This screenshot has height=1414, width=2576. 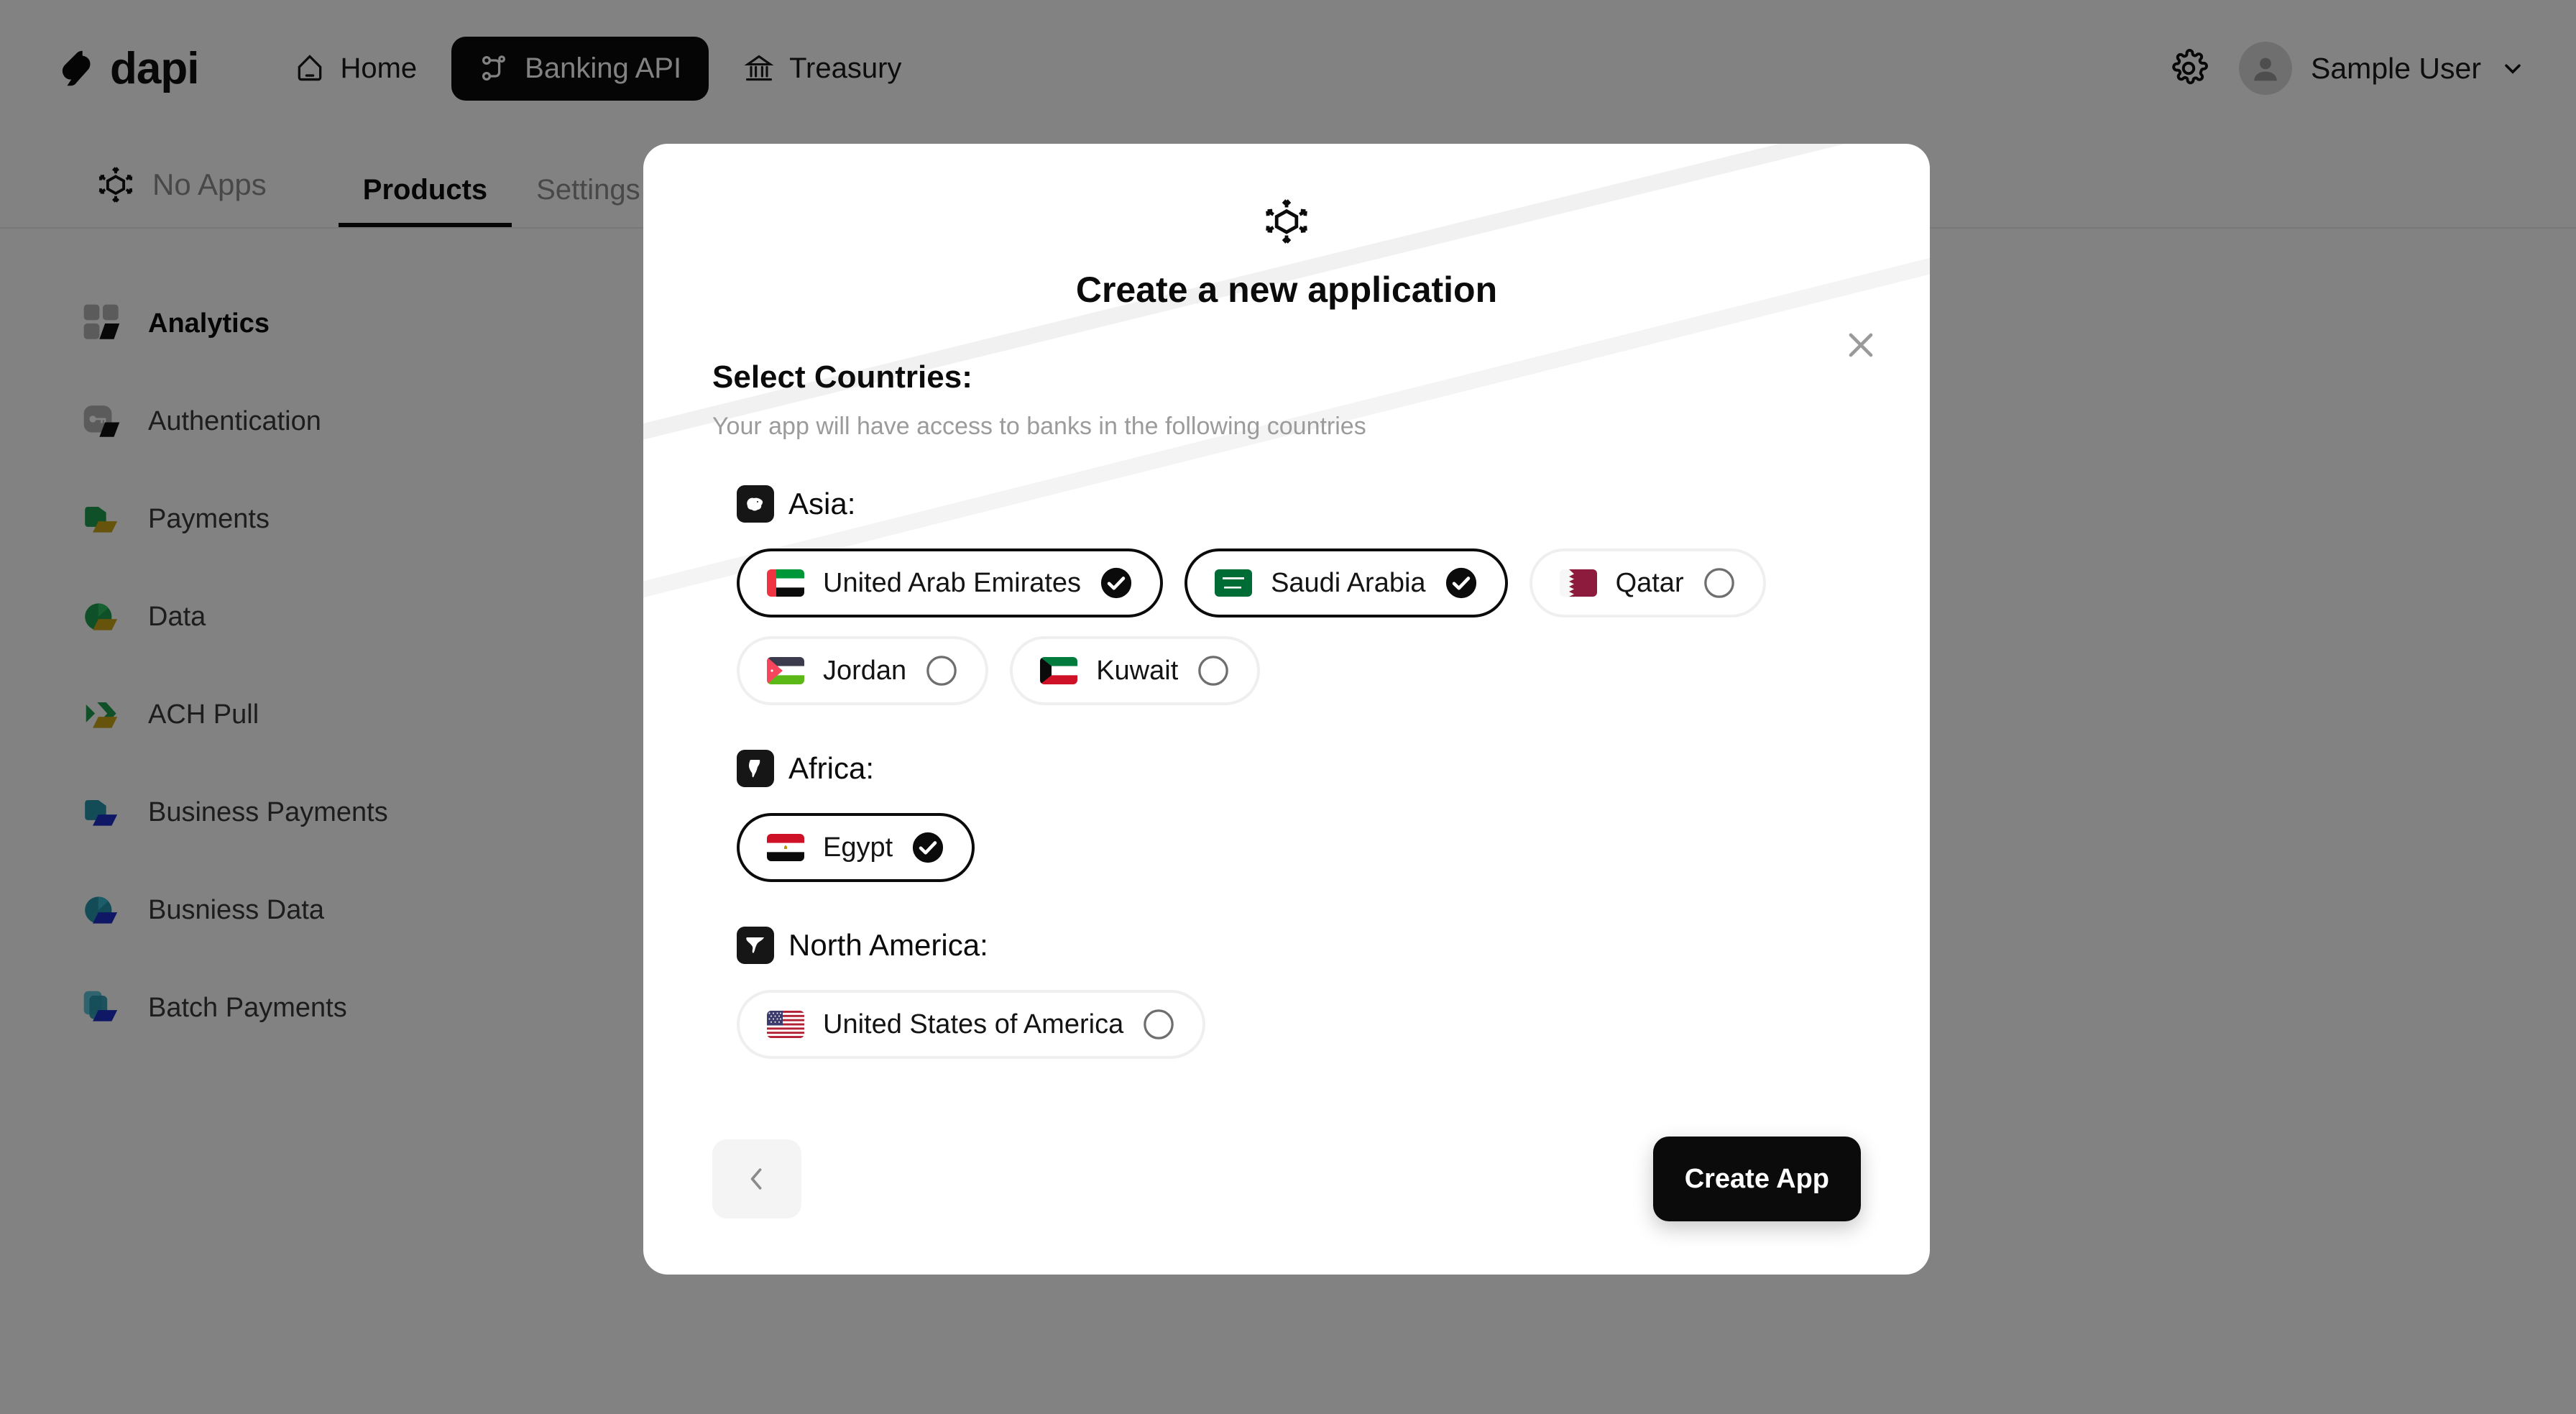 I want to click on chevron-left-icon, so click(x=756, y=1179).